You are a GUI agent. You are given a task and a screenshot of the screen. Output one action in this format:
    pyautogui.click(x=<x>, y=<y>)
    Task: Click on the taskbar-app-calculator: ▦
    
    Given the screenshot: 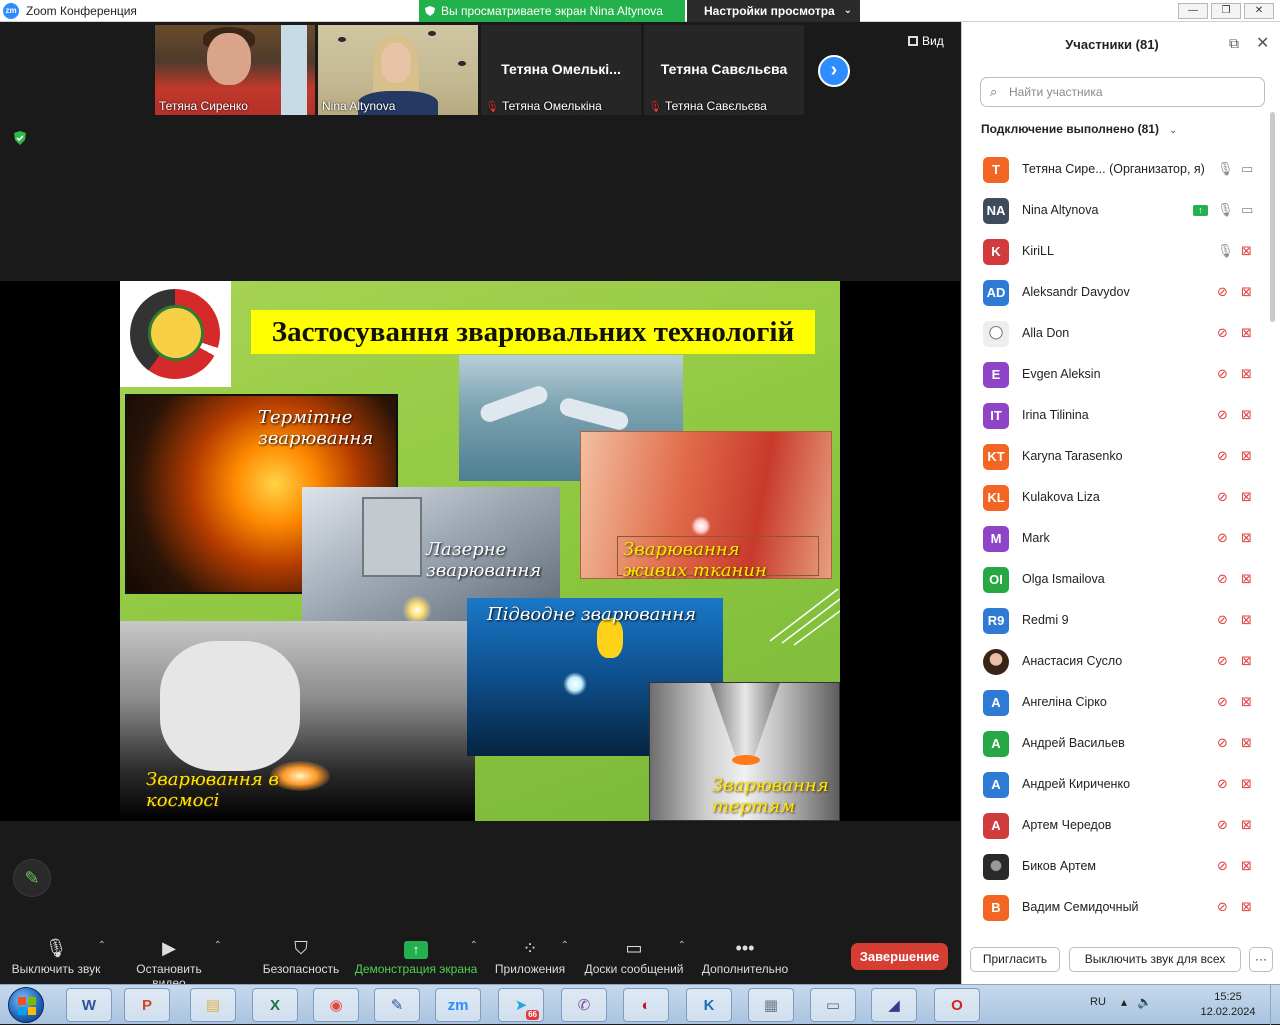 What is the action you would take?
    pyautogui.click(x=771, y=1005)
    